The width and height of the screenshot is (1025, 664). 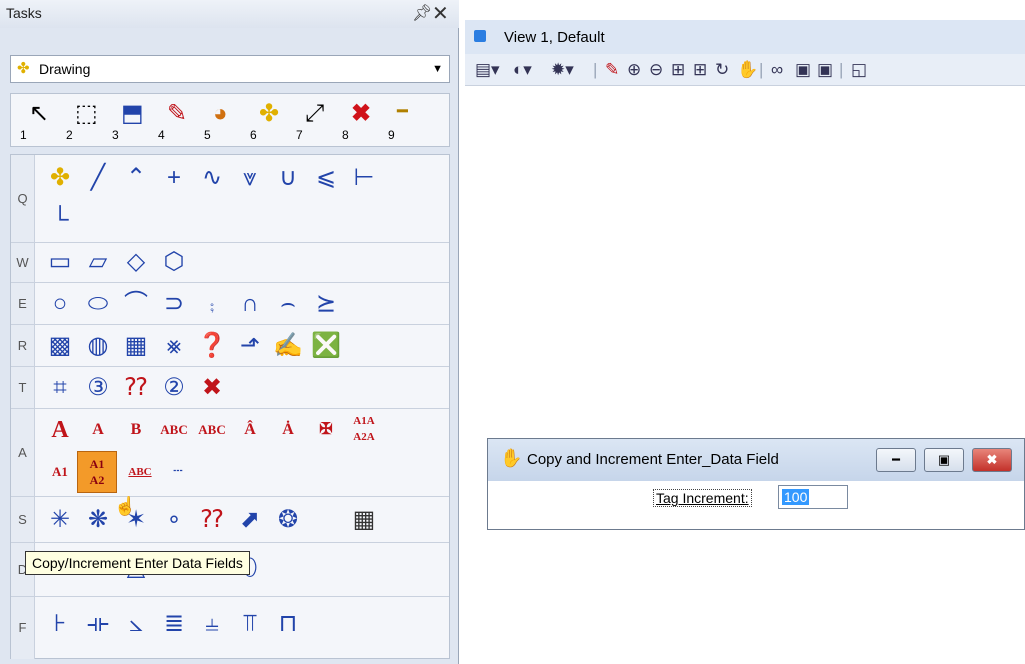 I want to click on change-tags-icon: ②, so click(x=174, y=388).